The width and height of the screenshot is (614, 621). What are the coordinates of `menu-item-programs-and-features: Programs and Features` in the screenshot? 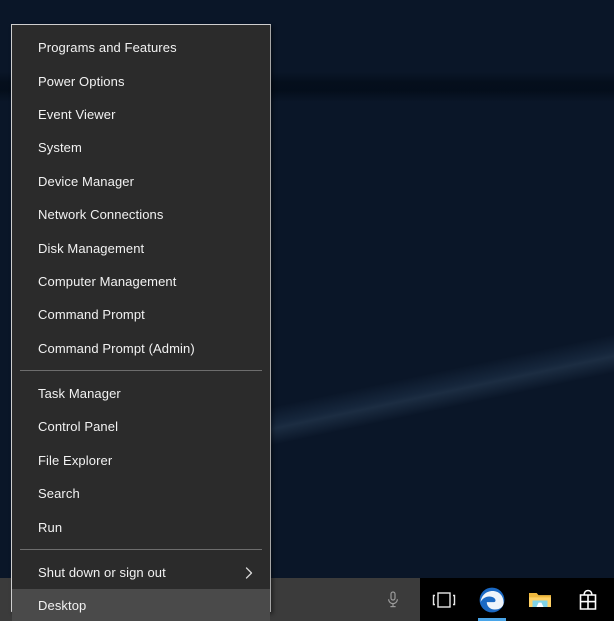 It's located at (141, 47).